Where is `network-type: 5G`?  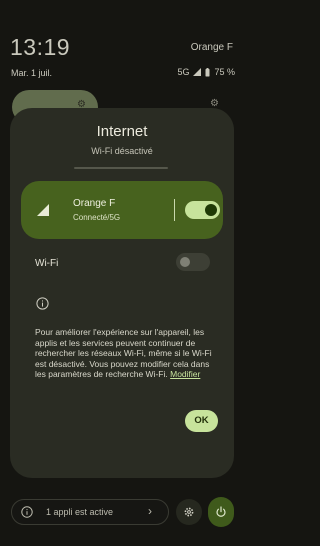
network-type: 5G is located at coordinates (183, 72).